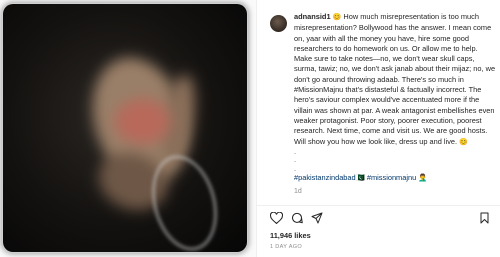 Image resolution: width=500 pixels, height=257 pixels. Describe the element at coordinates (355, 177) in the screenshot. I see `hashtags: #pakistanzindabad🇵🇰 #missionmajnu` at that location.